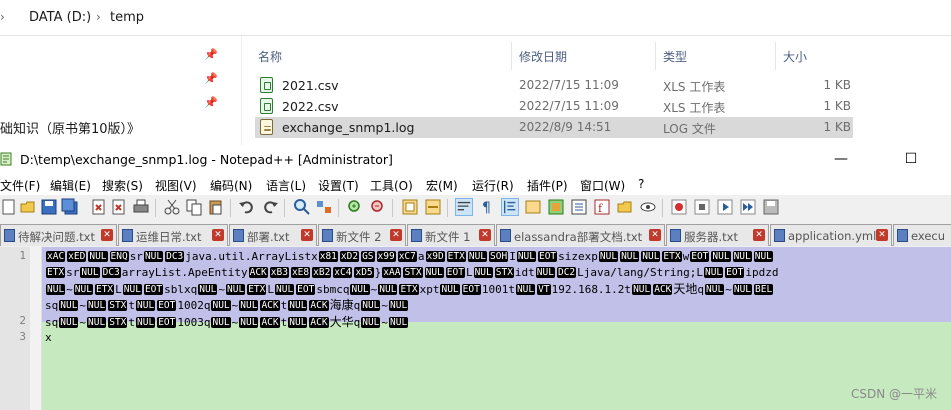 This screenshot has width=951, height=410. What do you see at coordinates (119, 207) in the screenshot?
I see `close-all-icon` at bounding box center [119, 207].